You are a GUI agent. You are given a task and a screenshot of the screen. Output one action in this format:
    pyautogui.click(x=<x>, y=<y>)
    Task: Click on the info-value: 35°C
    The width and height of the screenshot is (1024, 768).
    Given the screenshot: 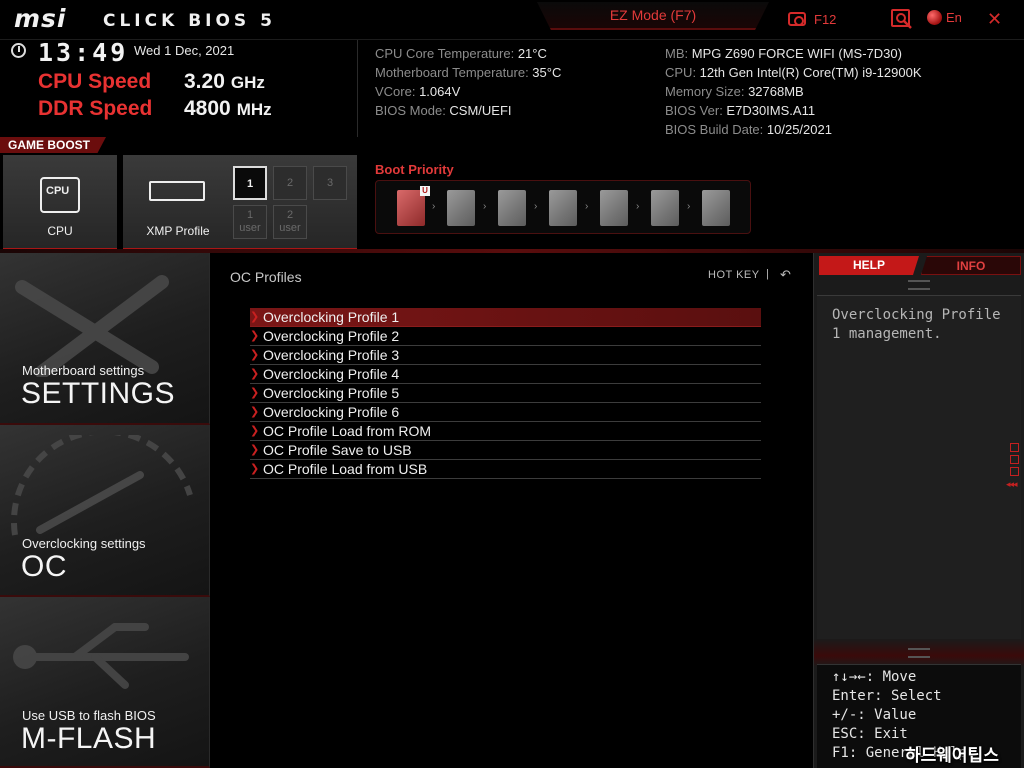 What is the action you would take?
    pyautogui.click(x=547, y=72)
    